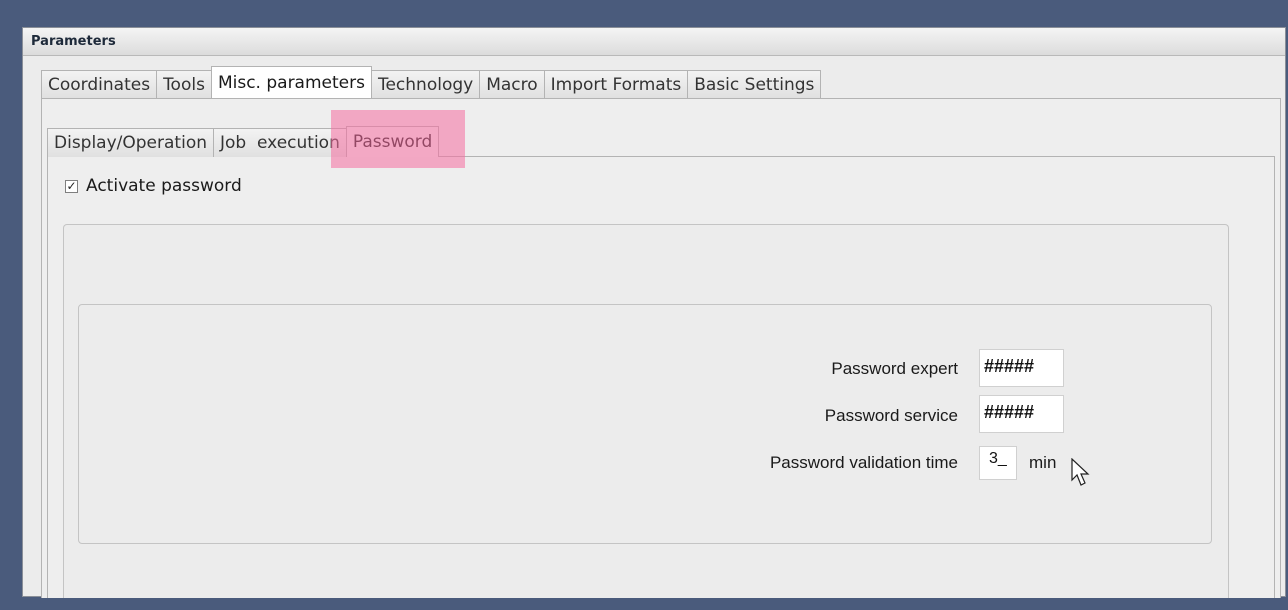 The height and width of the screenshot is (610, 1288). I want to click on sub-tab-bar: Display/Operation Job execution Password, so click(243, 141).